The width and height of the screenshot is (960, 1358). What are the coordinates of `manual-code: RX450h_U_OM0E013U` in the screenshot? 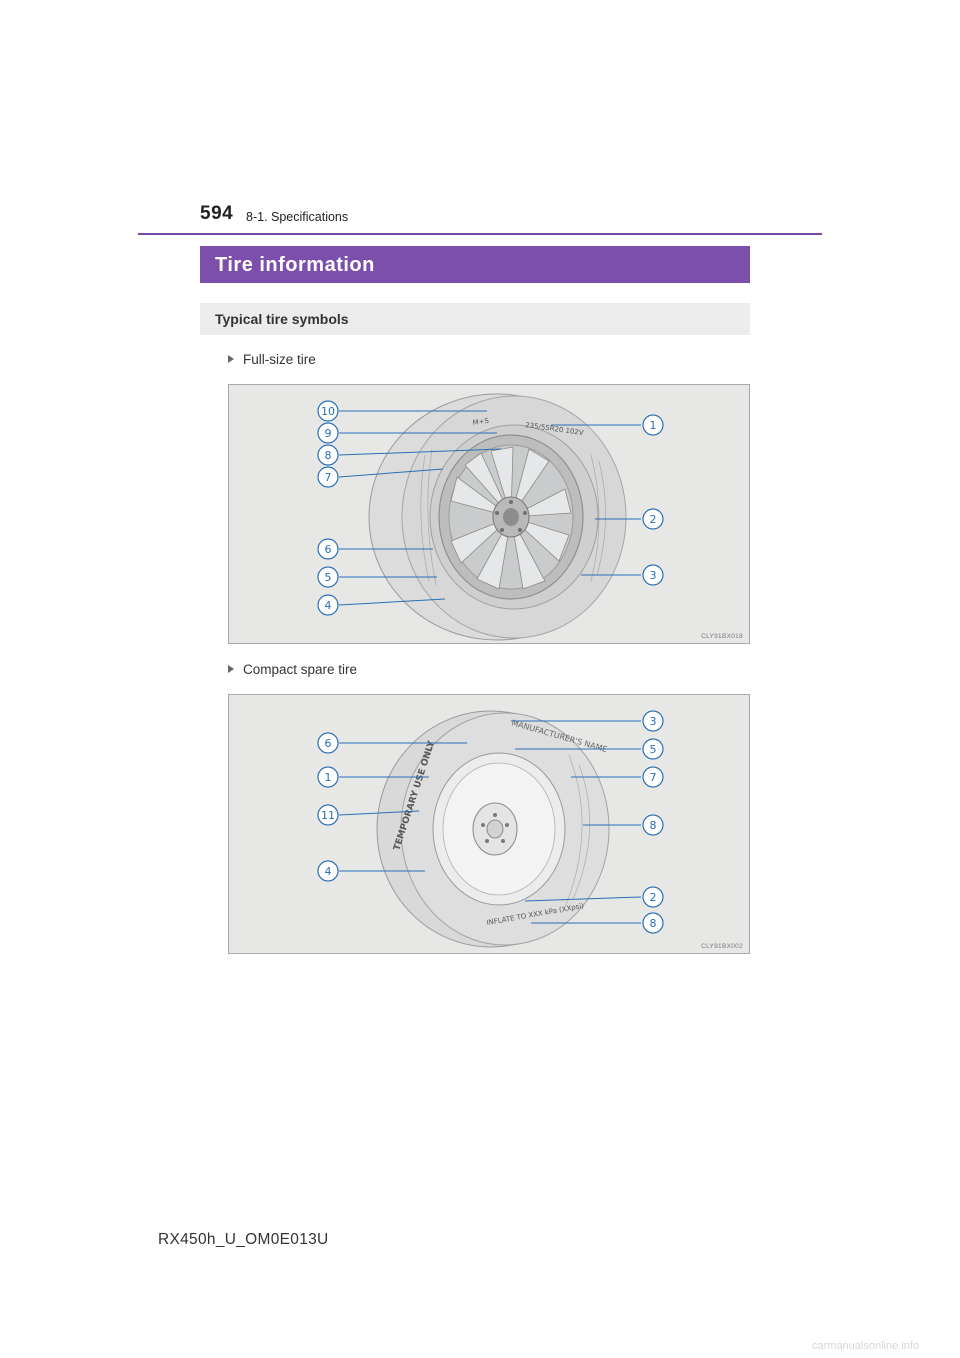 It's located at (243, 1239).